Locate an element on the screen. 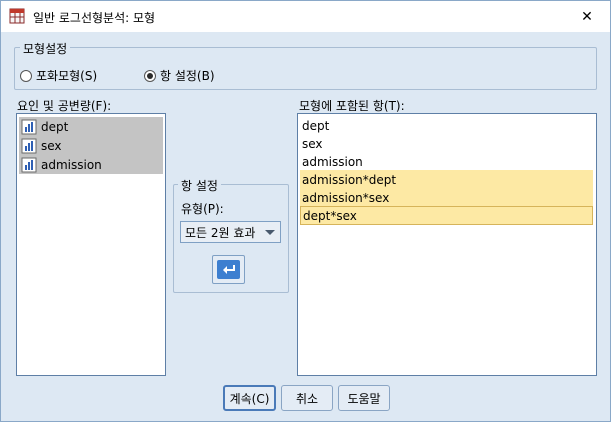  continue-button: 계속(C) is located at coordinates (249, 398).